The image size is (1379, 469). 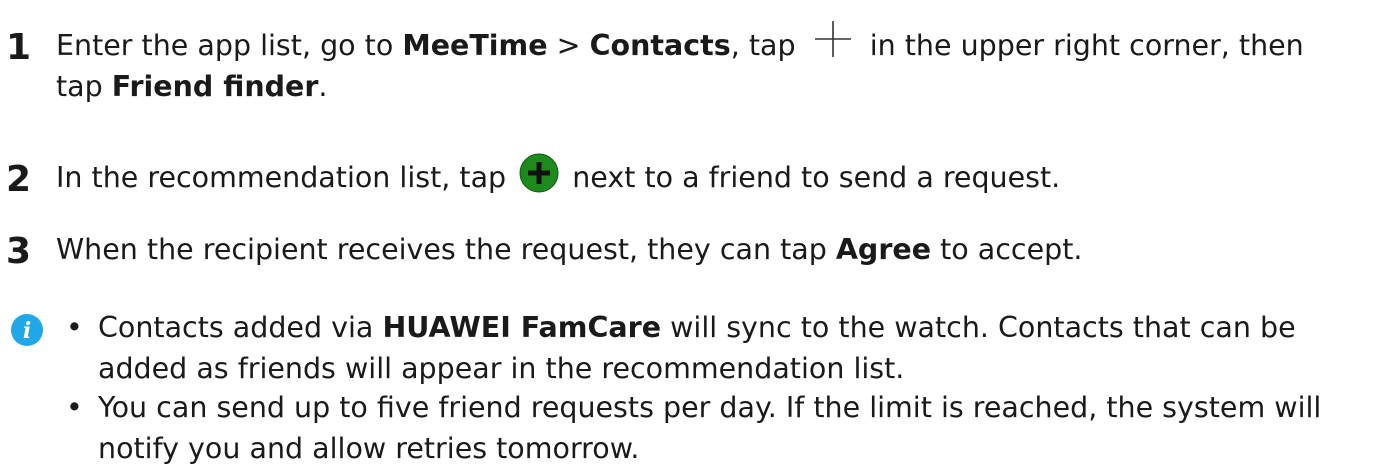 What do you see at coordinates (1007, 249) in the screenshot?
I see `text: to accept.` at bounding box center [1007, 249].